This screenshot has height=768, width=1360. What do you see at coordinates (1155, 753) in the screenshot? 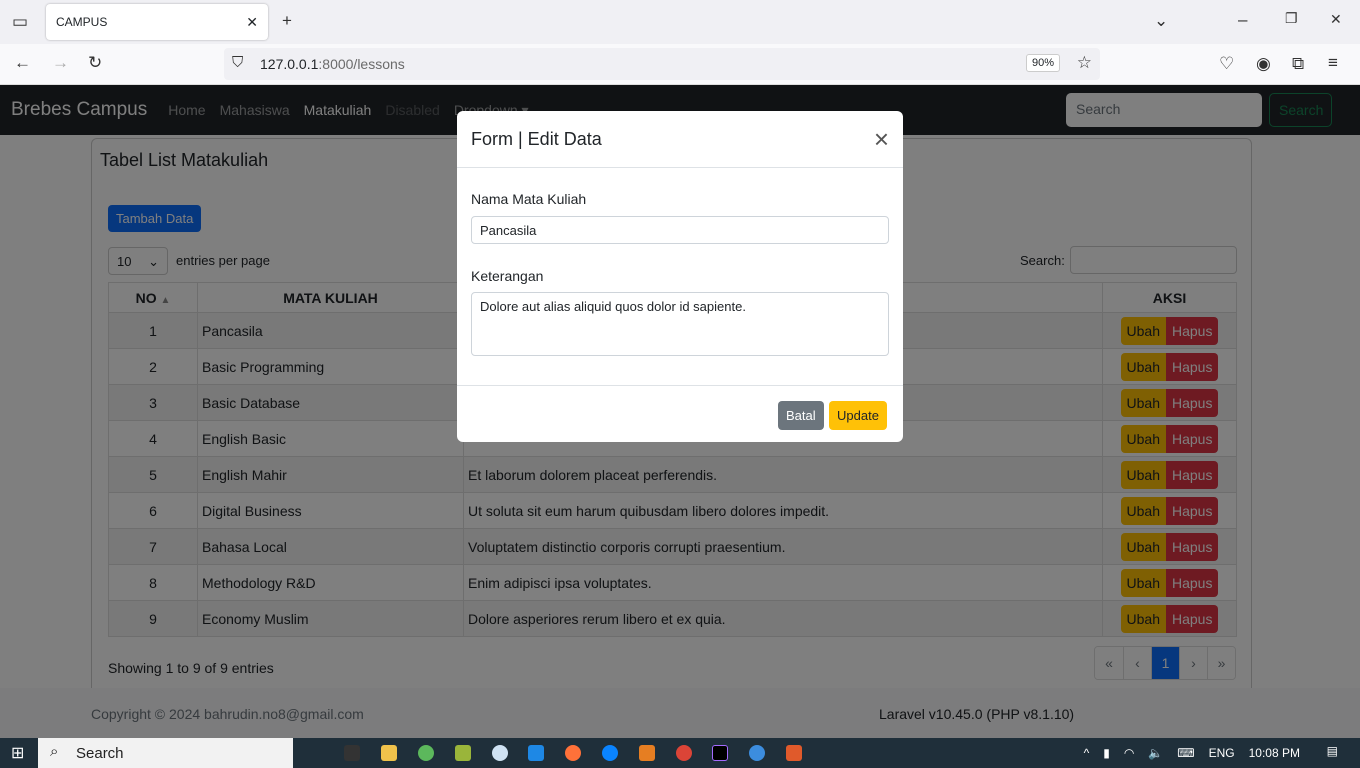
I see `volume-icon: 🔈` at bounding box center [1155, 753].